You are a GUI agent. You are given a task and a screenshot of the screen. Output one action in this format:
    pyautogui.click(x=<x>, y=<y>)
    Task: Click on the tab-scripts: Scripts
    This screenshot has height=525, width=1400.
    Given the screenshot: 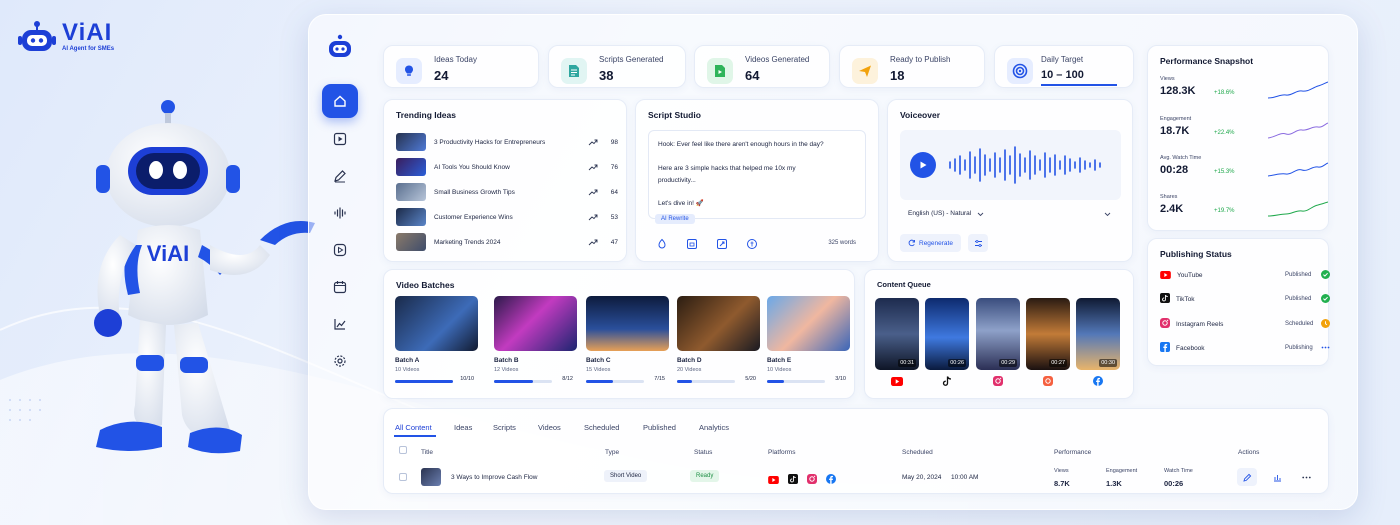 What is the action you would take?
    pyautogui.click(x=504, y=427)
    